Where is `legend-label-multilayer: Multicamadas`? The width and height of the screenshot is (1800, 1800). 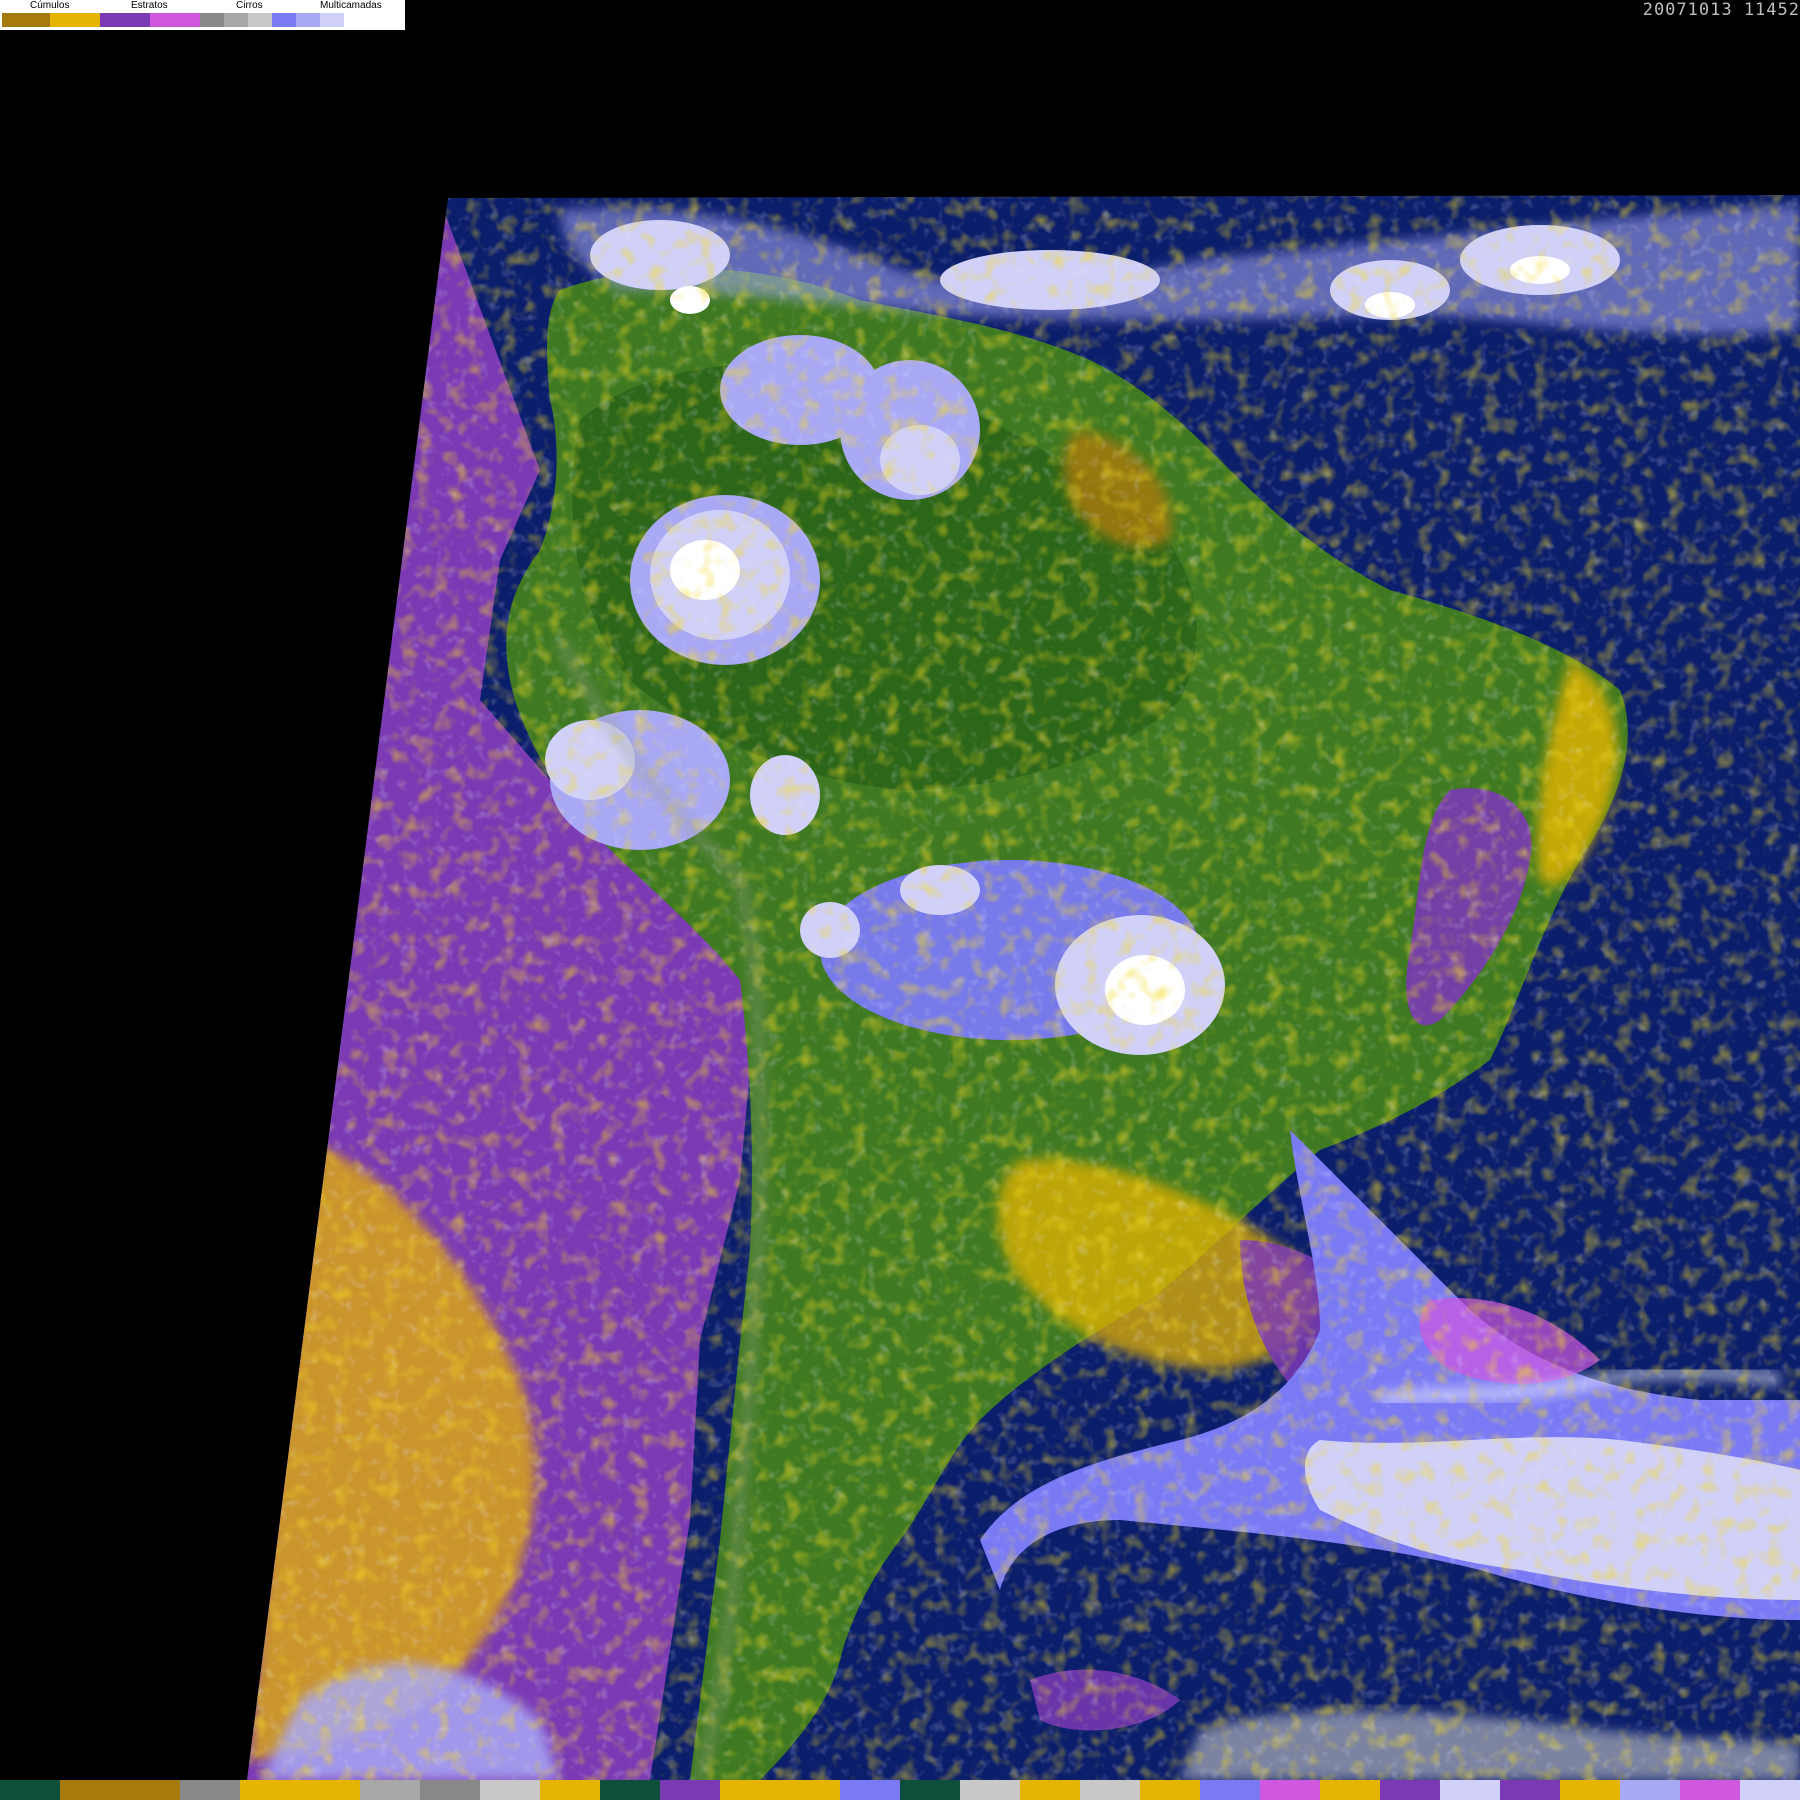
legend-label-multilayer: Multicamadas is located at coordinates (351, 5).